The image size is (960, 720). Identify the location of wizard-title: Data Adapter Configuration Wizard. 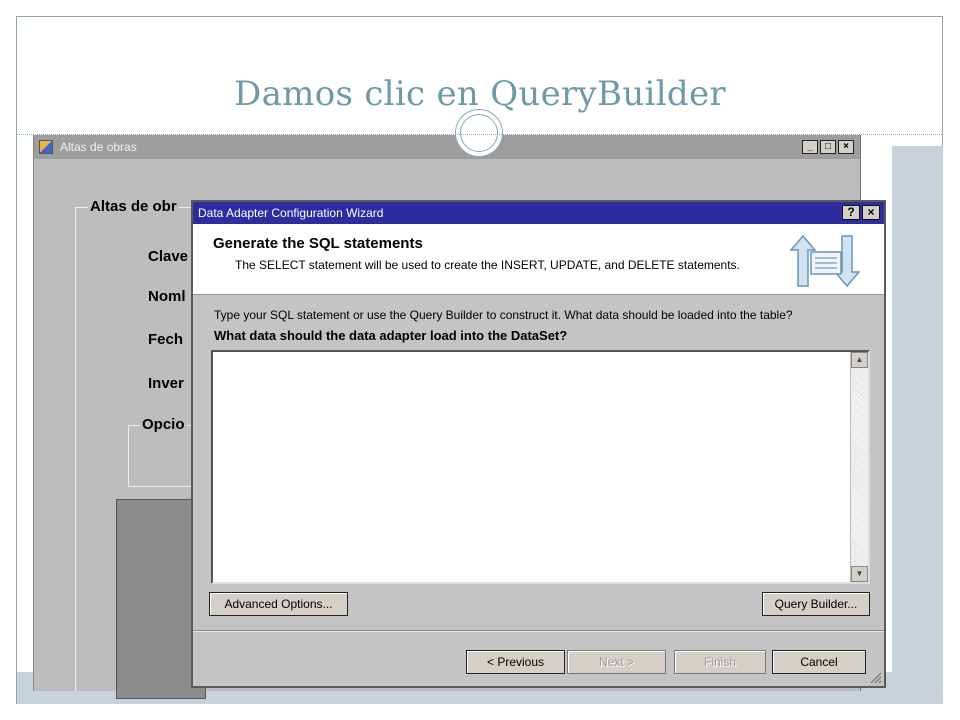
(291, 213).